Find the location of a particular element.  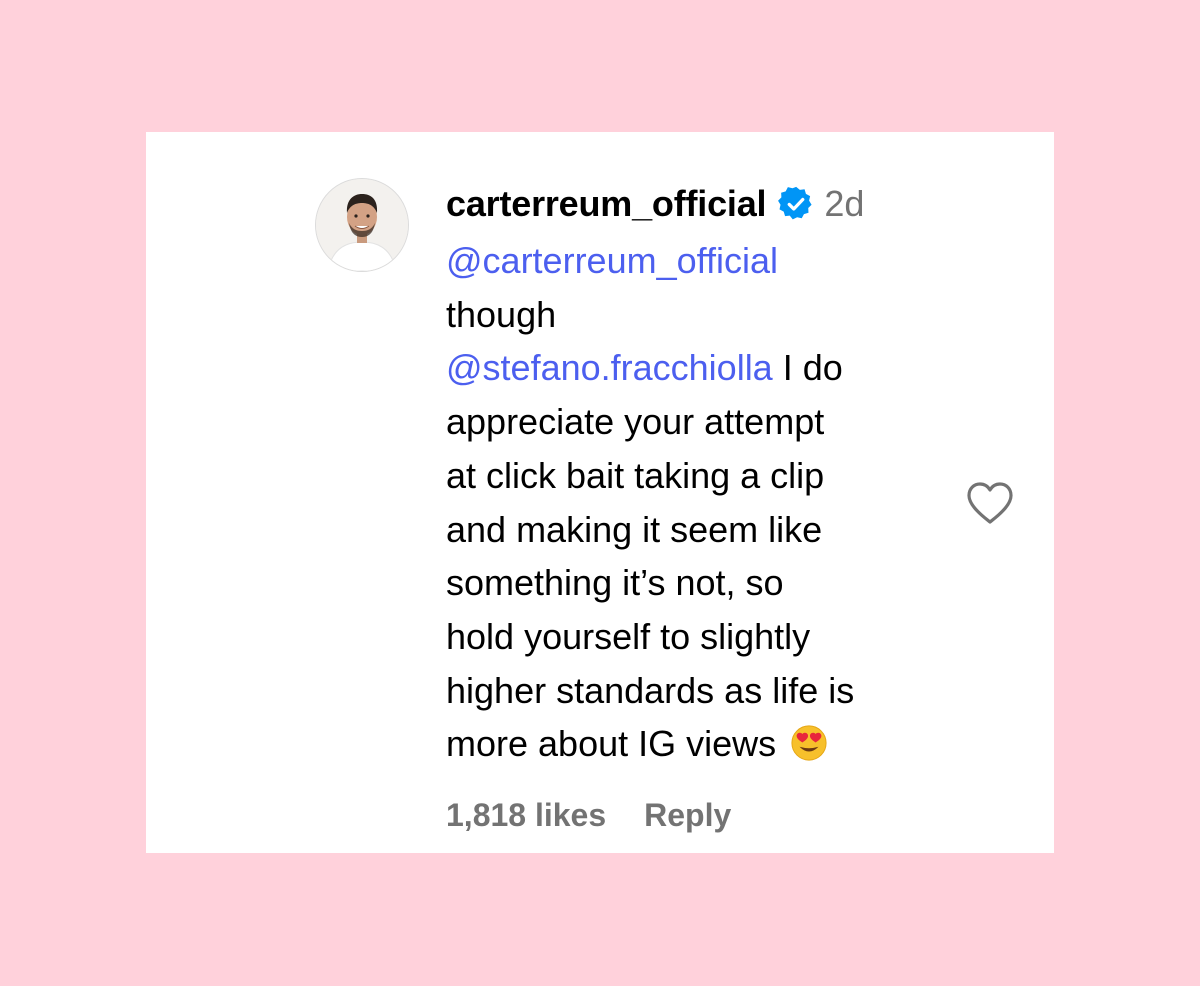

reply-button: Reply is located at coordinates (687, 815).